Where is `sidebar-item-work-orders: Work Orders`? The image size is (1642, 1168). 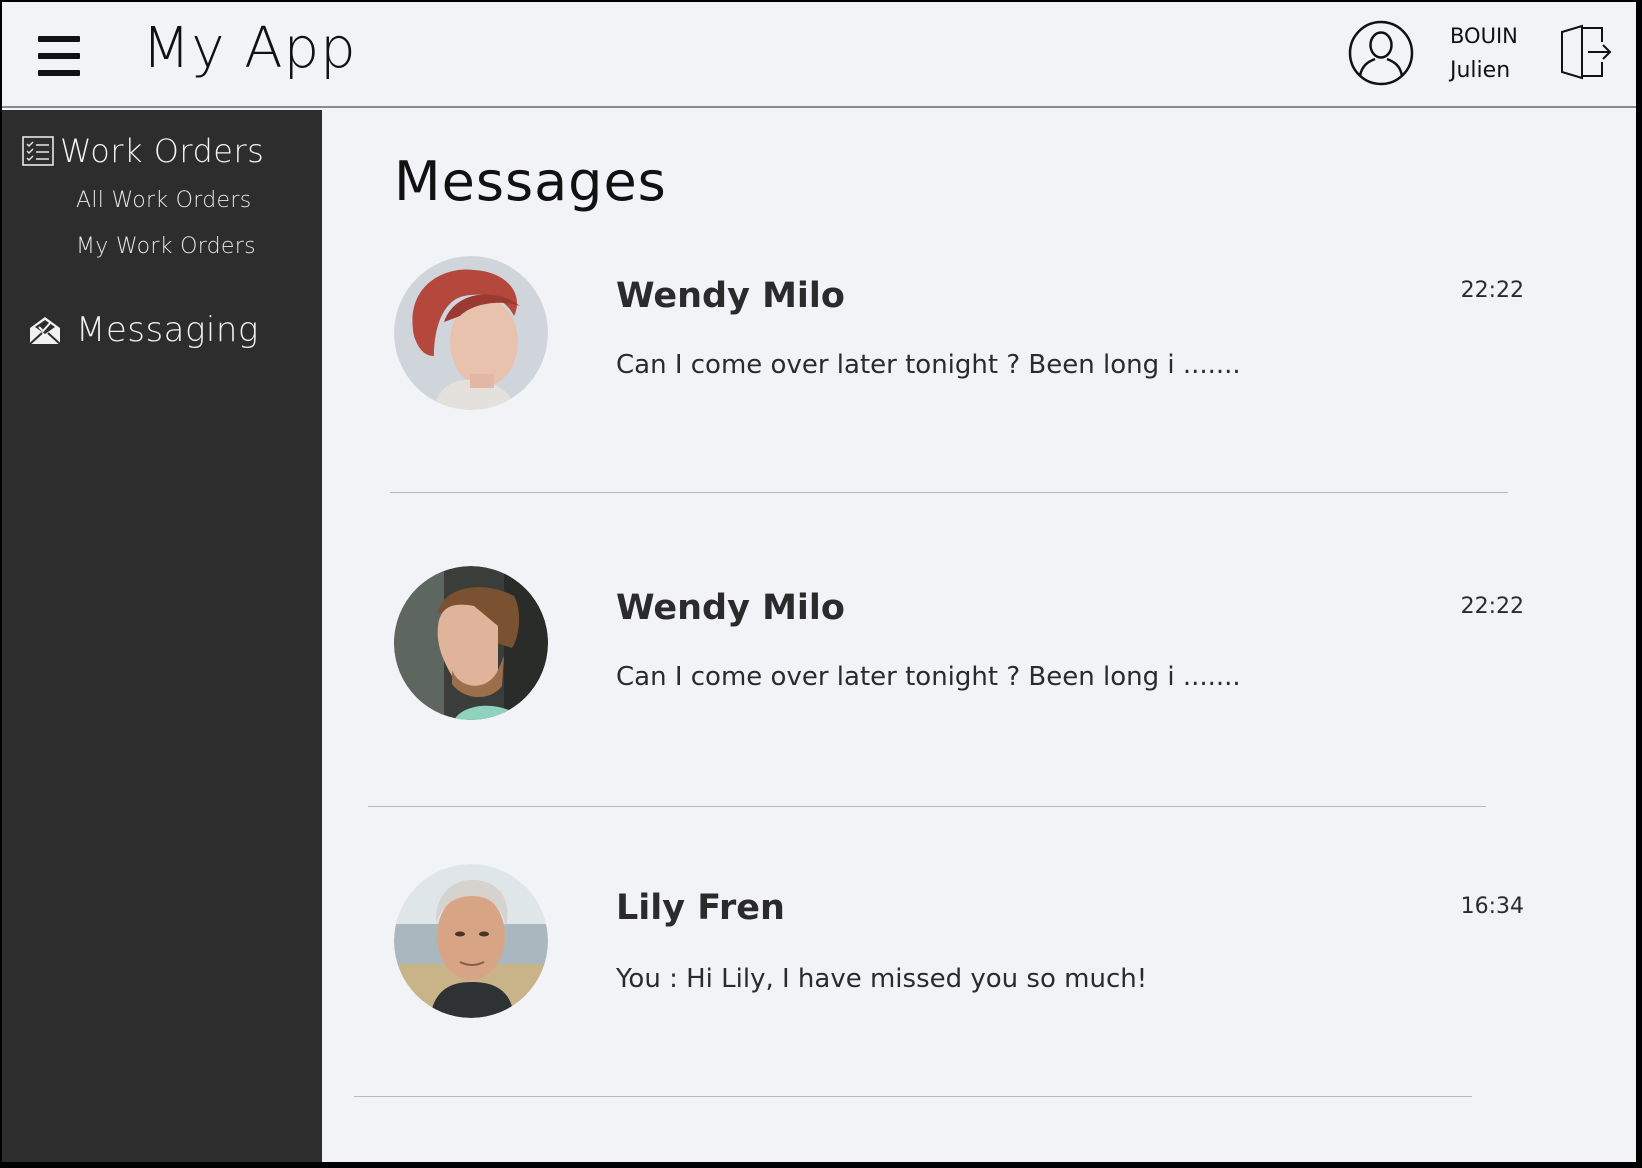 sidebar-item-work-orders: Work Orders is located at coordinates (143, 151).